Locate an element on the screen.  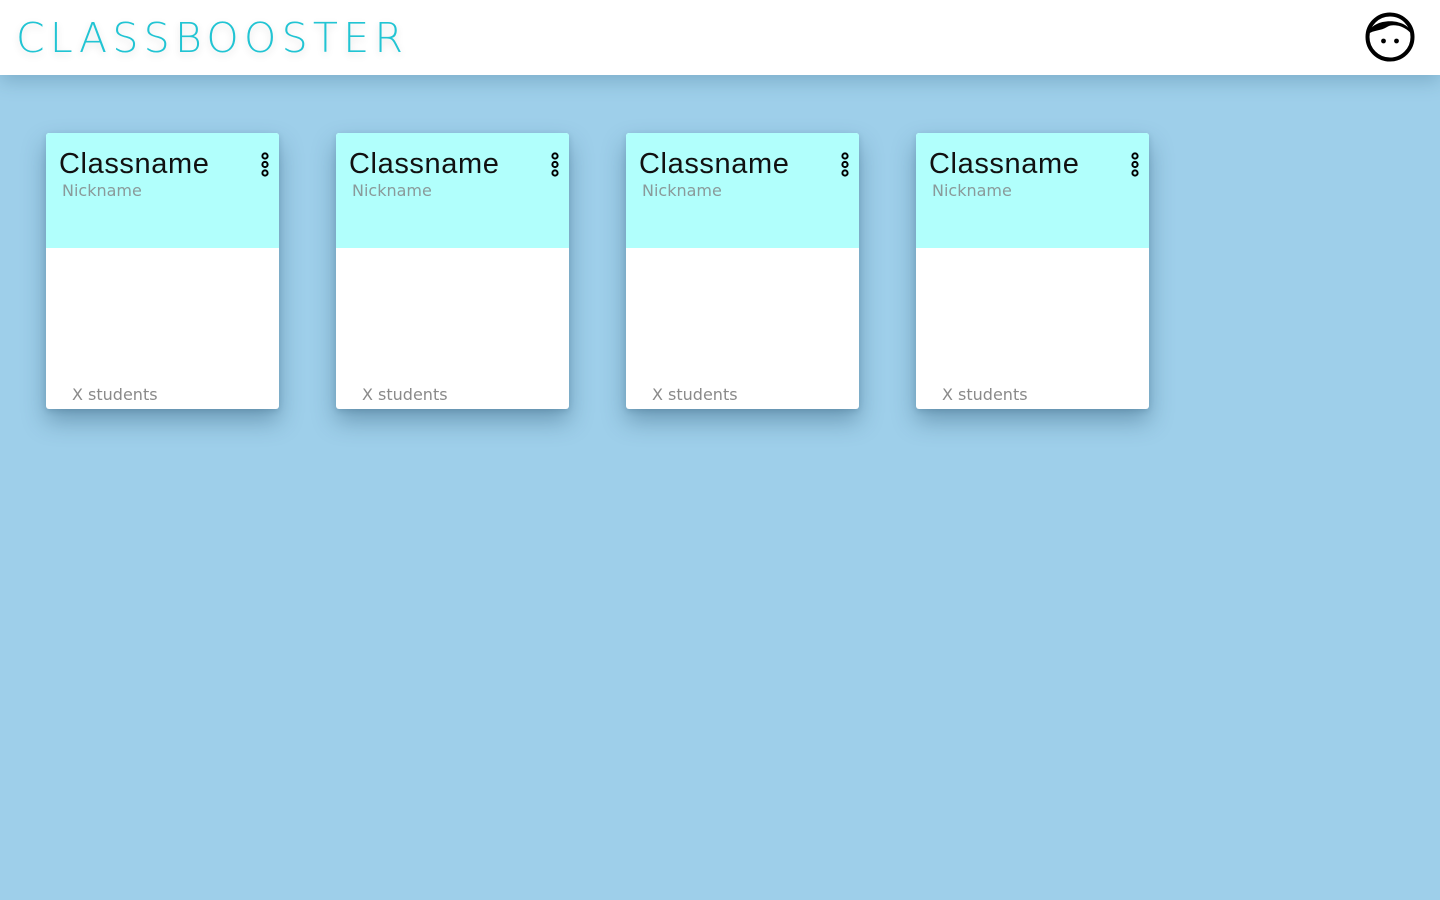
user-avatar-button is located at coordinates (1390, 37).